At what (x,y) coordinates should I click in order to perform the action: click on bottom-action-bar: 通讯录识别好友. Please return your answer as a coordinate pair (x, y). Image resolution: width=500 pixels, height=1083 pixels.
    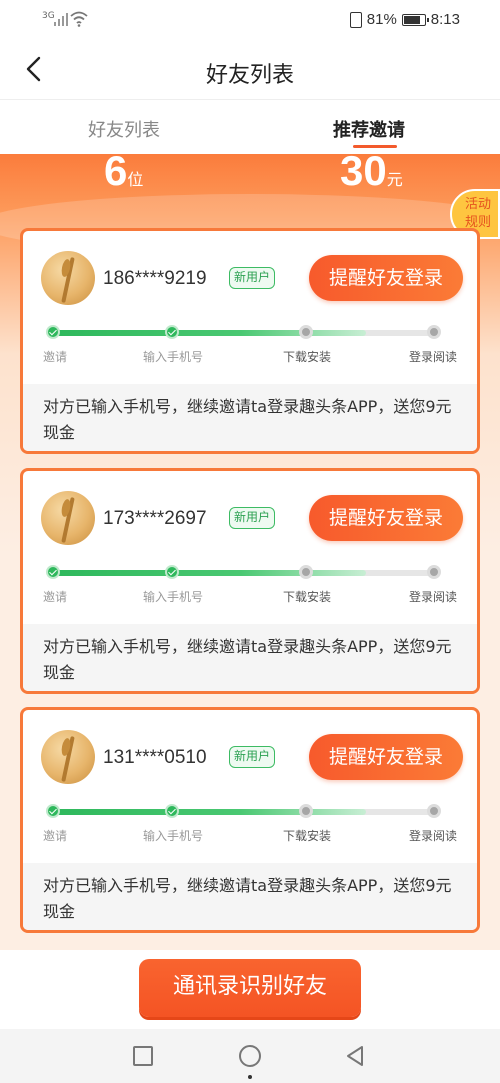
    Looking at the image, I should click on (250, 989).